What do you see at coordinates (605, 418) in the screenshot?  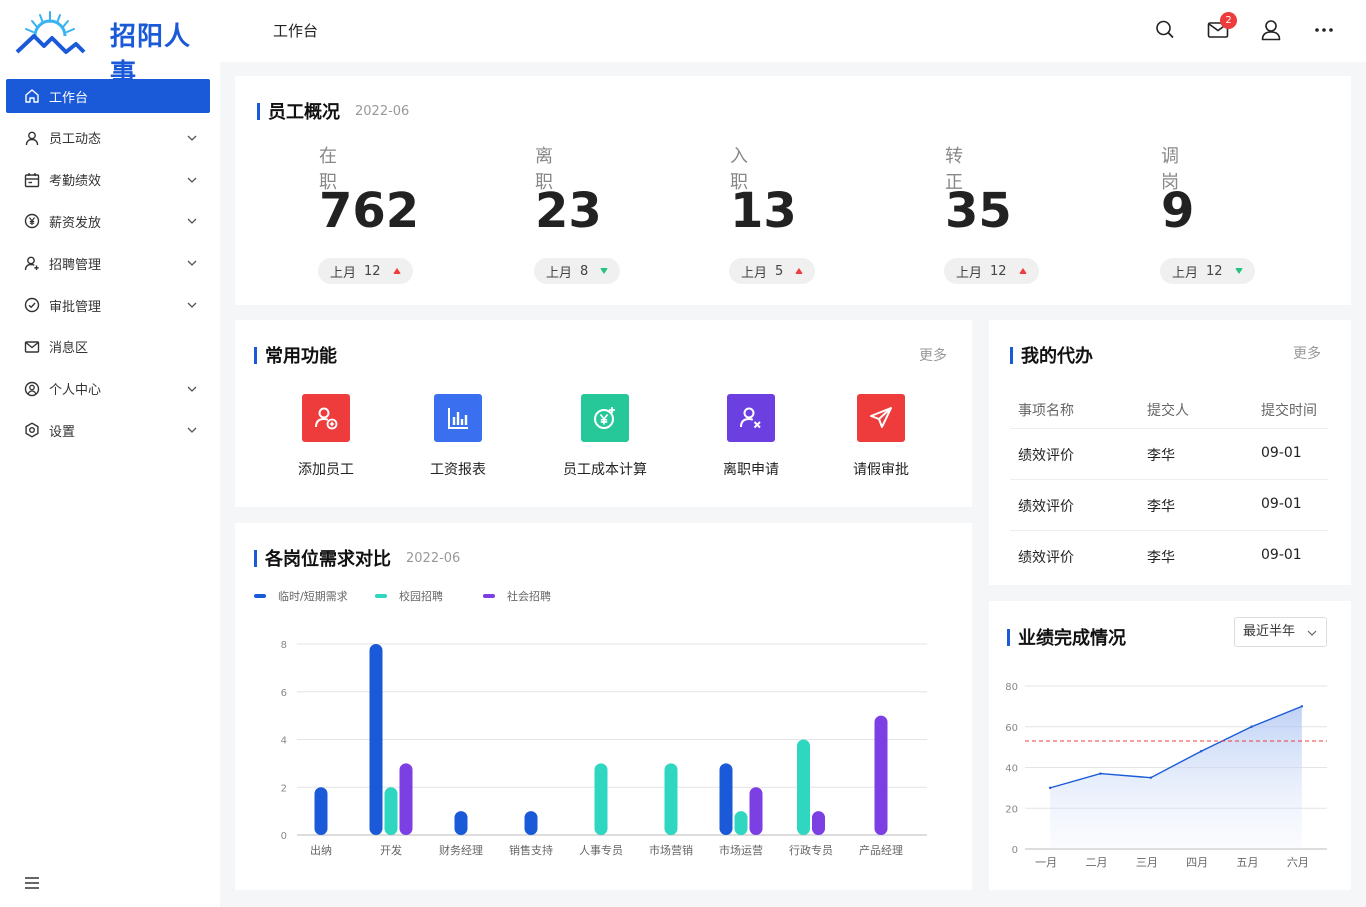 I see `cost-calc-icon` at bounding box center [605, 418].